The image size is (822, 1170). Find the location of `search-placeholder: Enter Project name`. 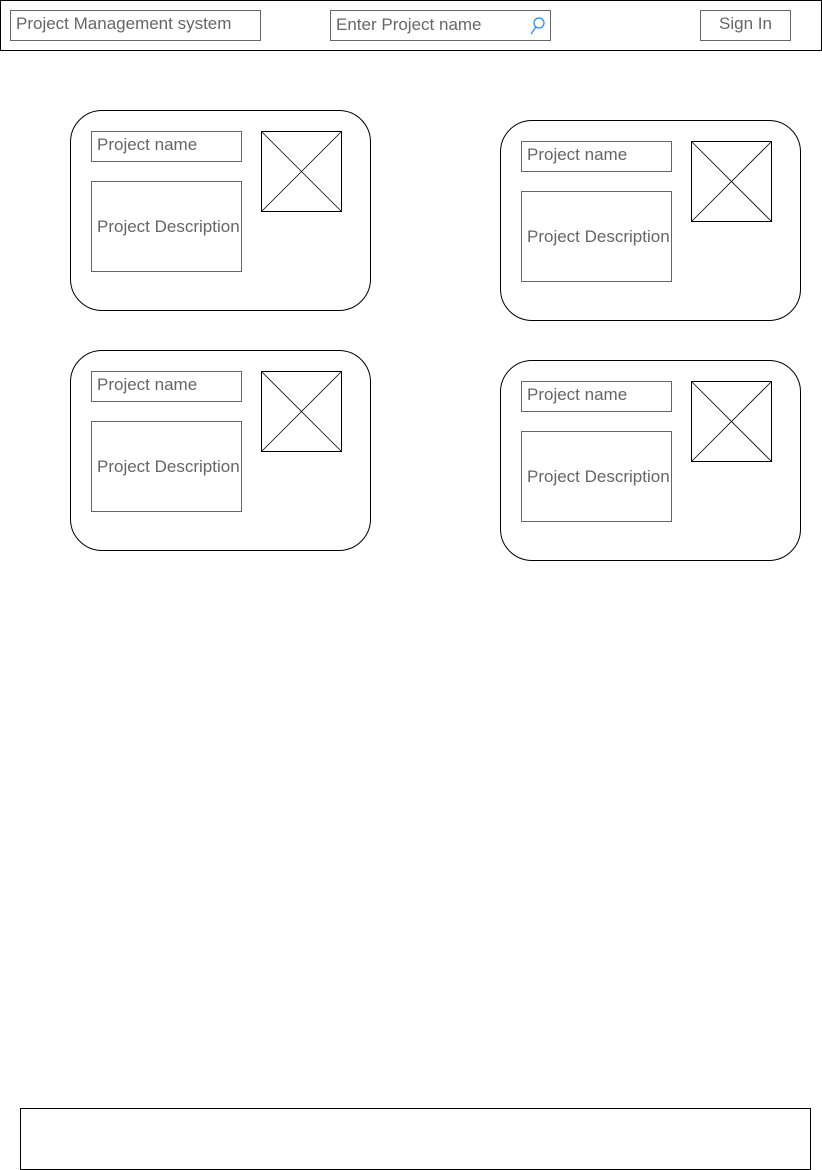

search-placeholder: Enter Project name is located at coordinates (409, 24).